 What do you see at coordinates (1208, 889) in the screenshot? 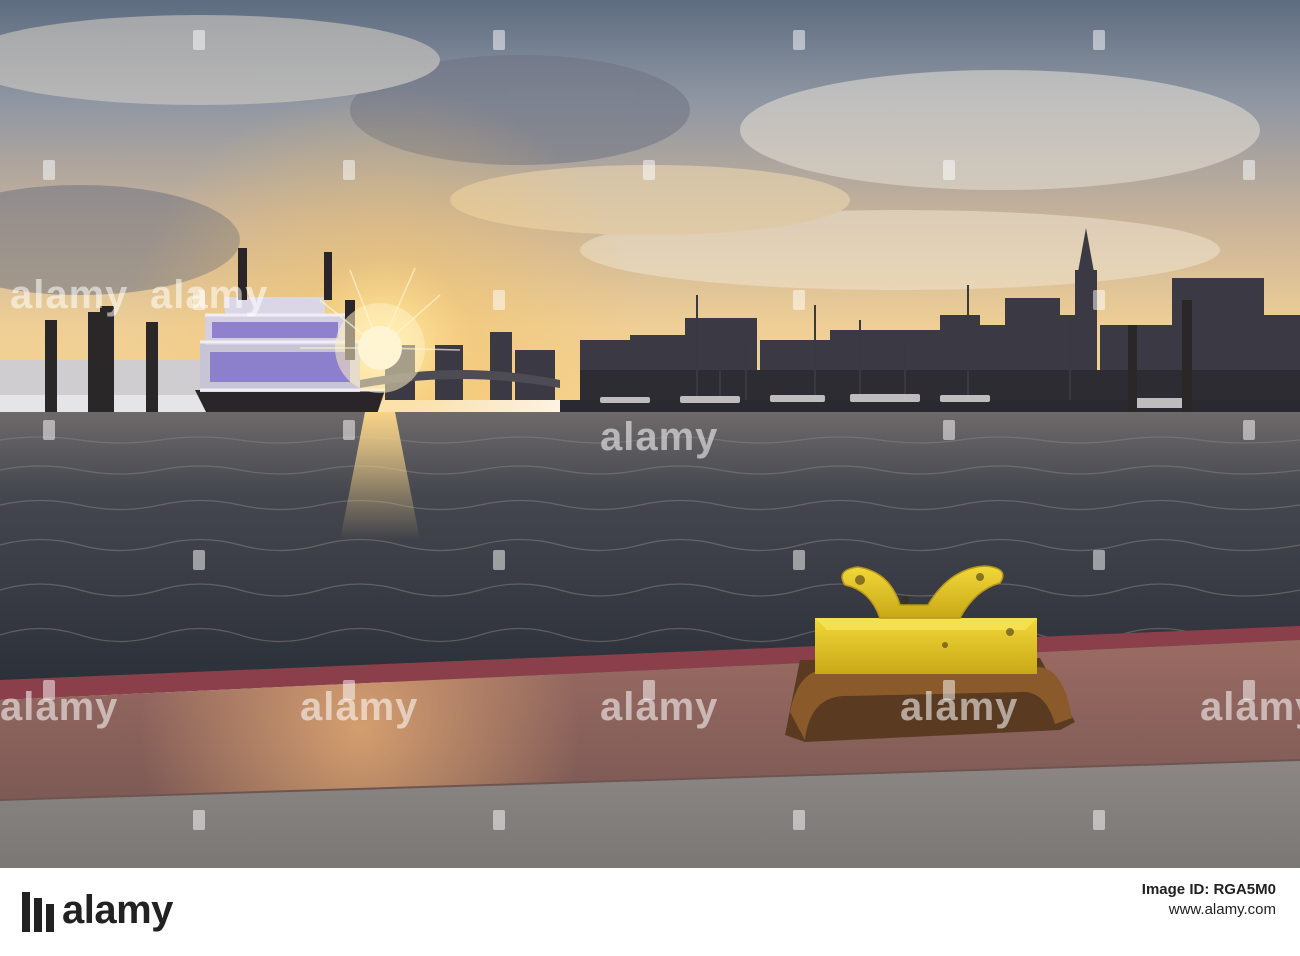
I see `image-id: Image ID: RGA5M0` at bounding box center [1208, 889].